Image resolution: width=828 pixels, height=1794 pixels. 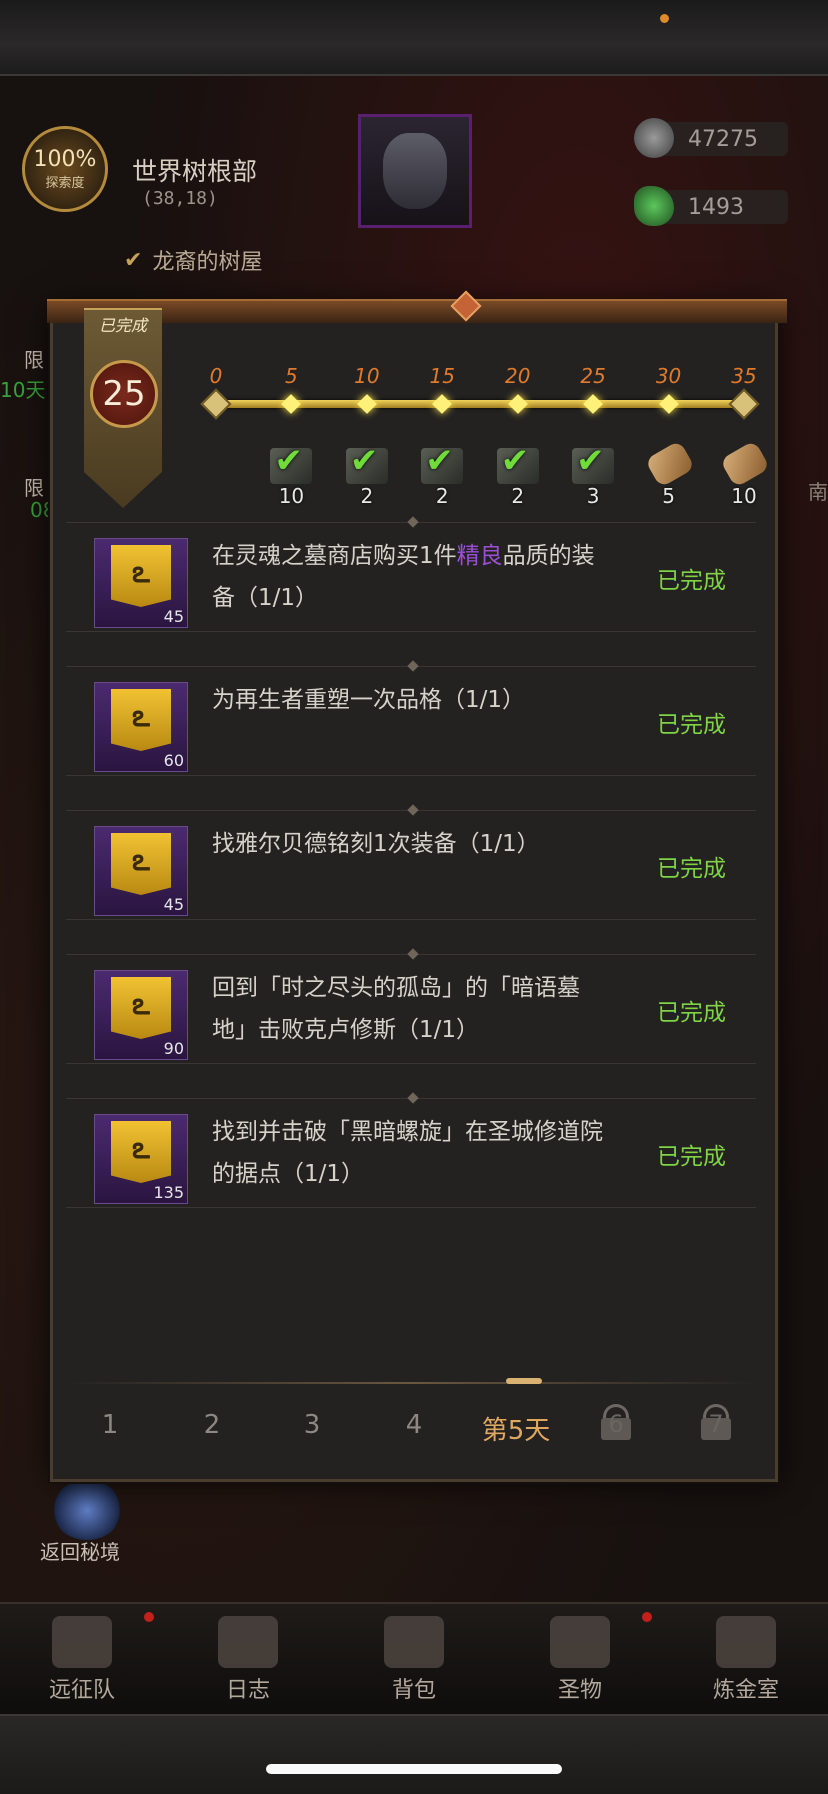 What do you see at coordinates (133, 260) in the screenshot?
I see `check-icon: ✔` at bounding box center [133, 260].